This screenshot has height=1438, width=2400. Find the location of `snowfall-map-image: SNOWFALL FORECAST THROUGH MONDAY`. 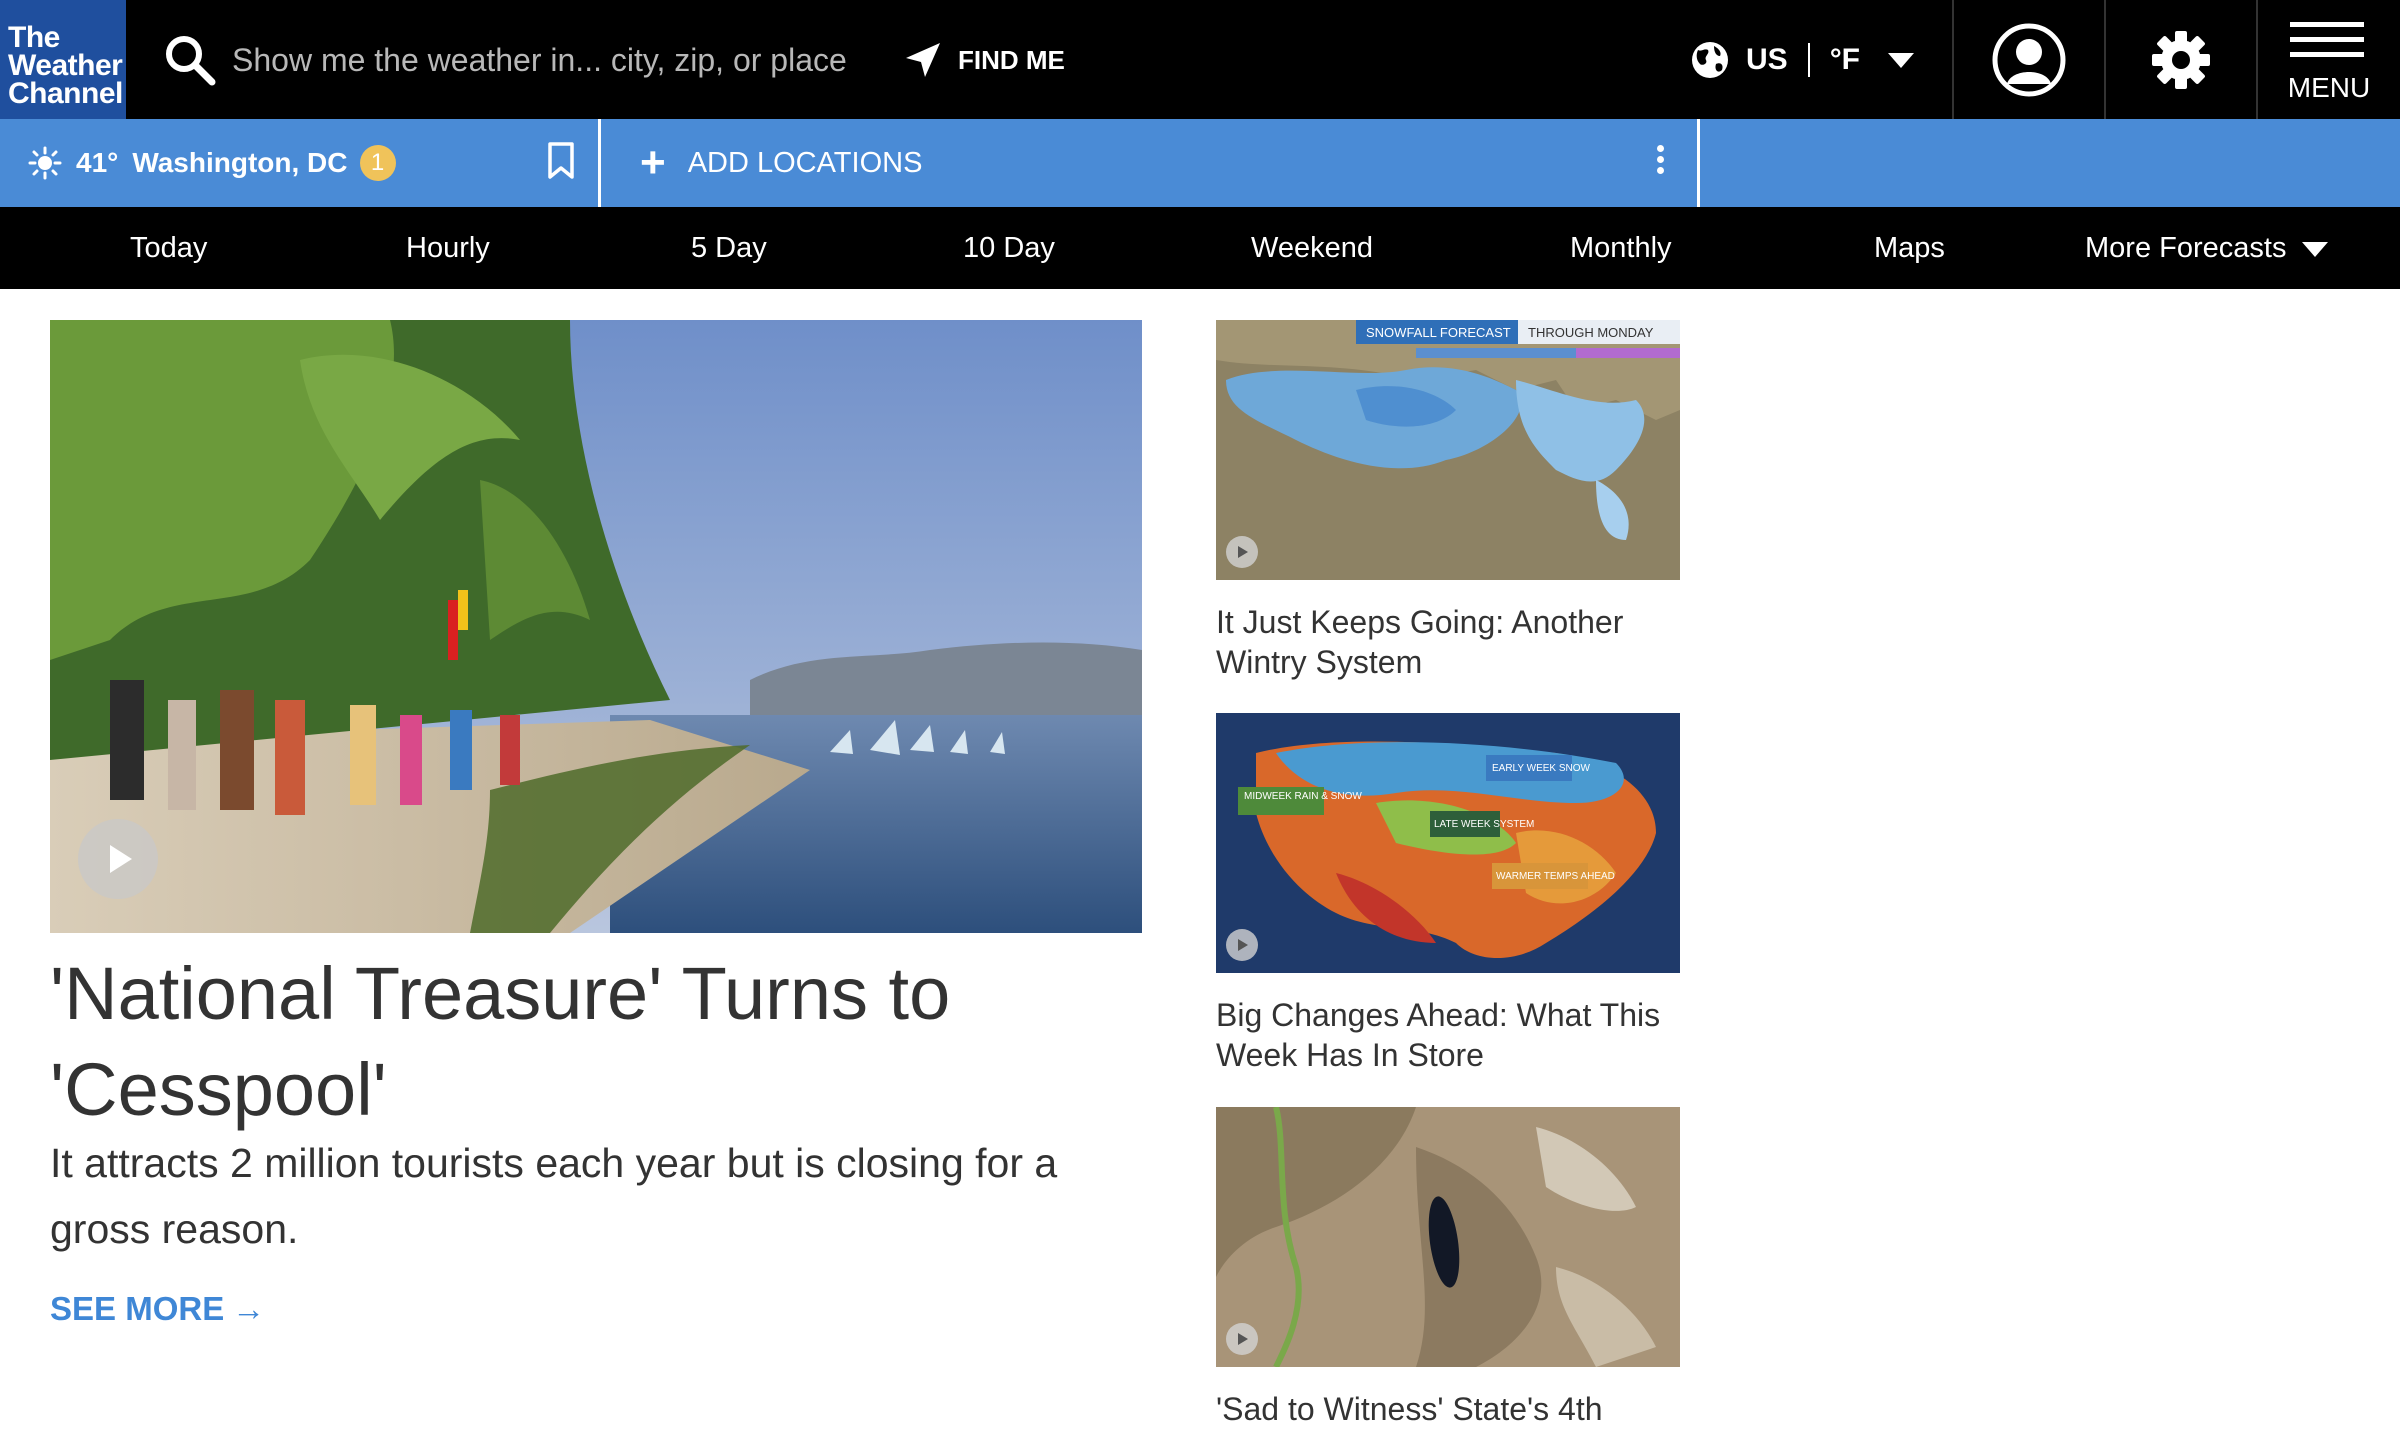

snowfall-map-image: SNOWFALL FORECAST THROUGH MONDAY is located at coordinates (1448, 450).